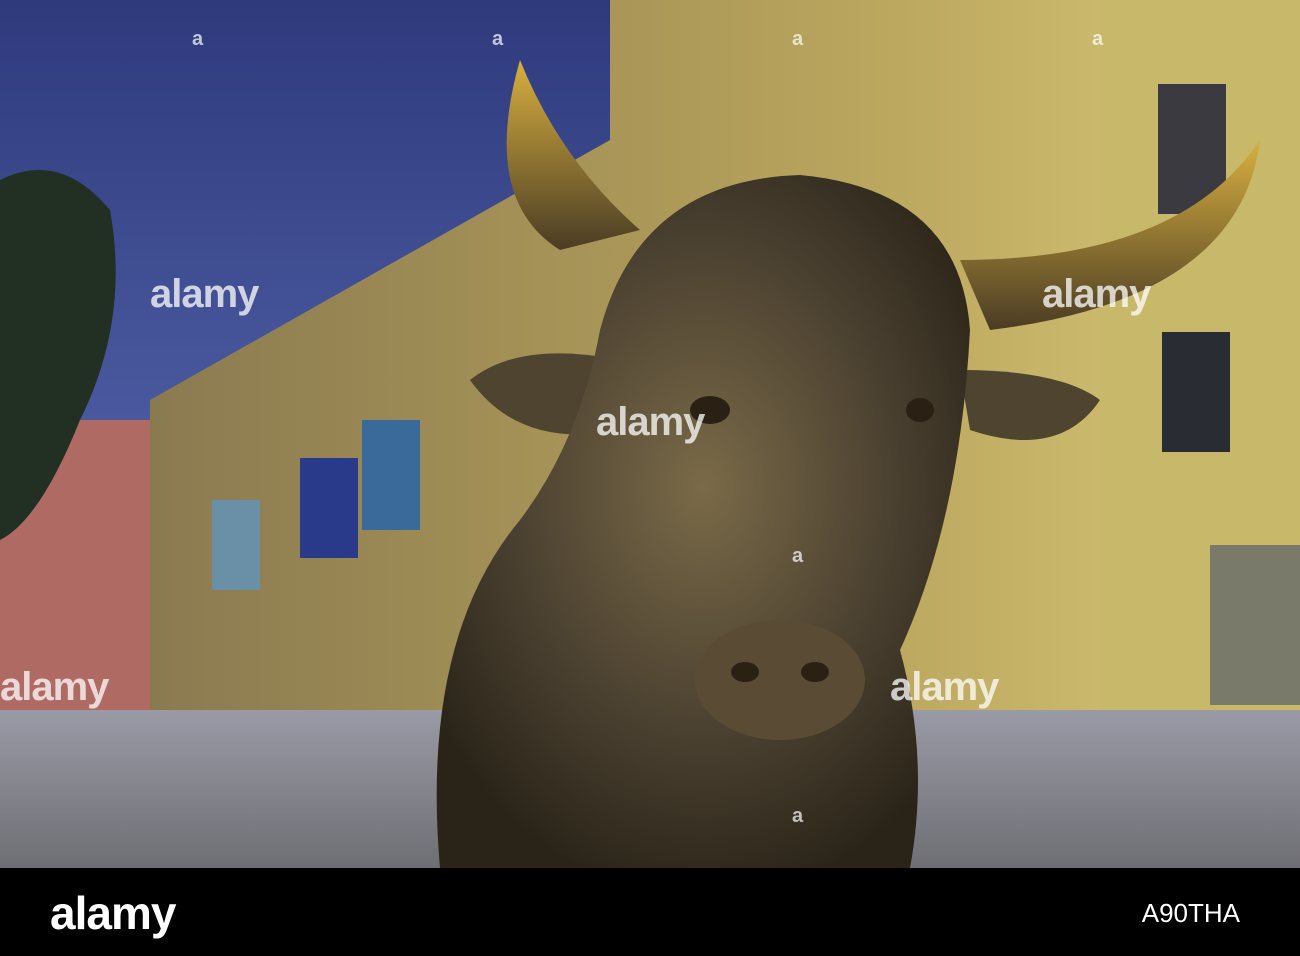 The height and width of the screenshot is (956, 1300). I want to click on alamy-logo: alamy, so click(113, 913).